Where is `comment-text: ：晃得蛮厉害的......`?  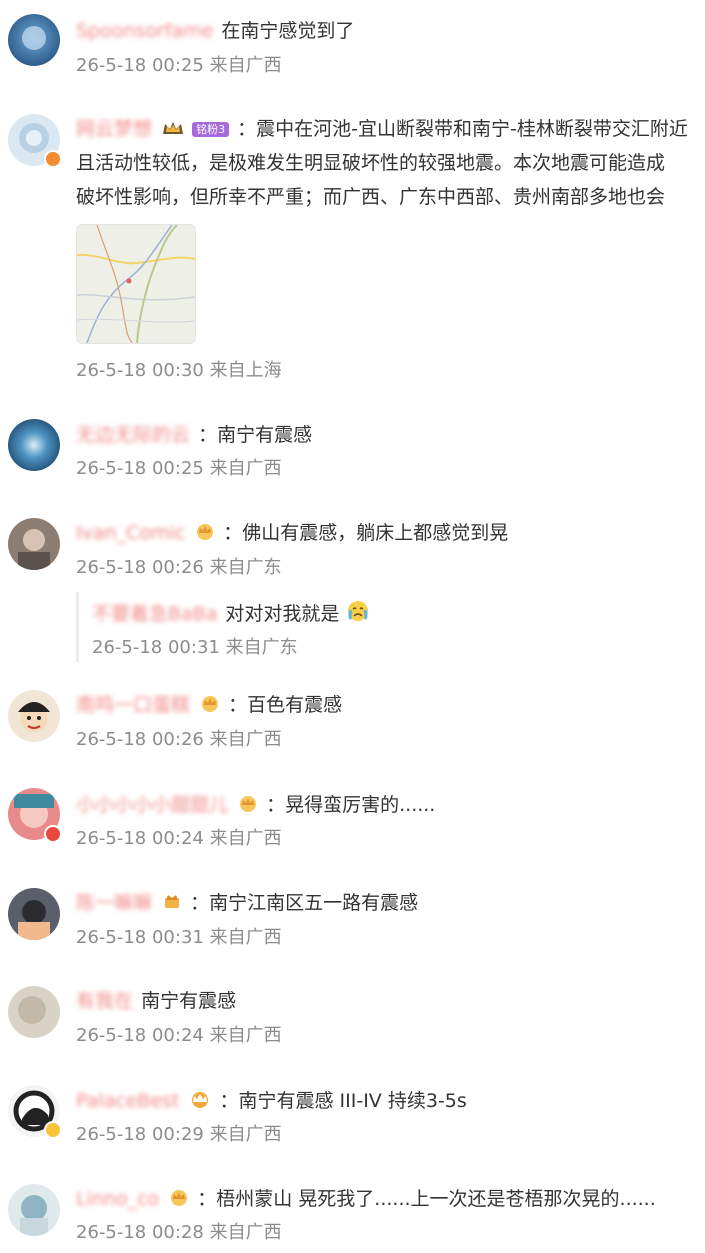
comment-text: ：晃得蛮厉害的...... is located at coordinates (351, 805).